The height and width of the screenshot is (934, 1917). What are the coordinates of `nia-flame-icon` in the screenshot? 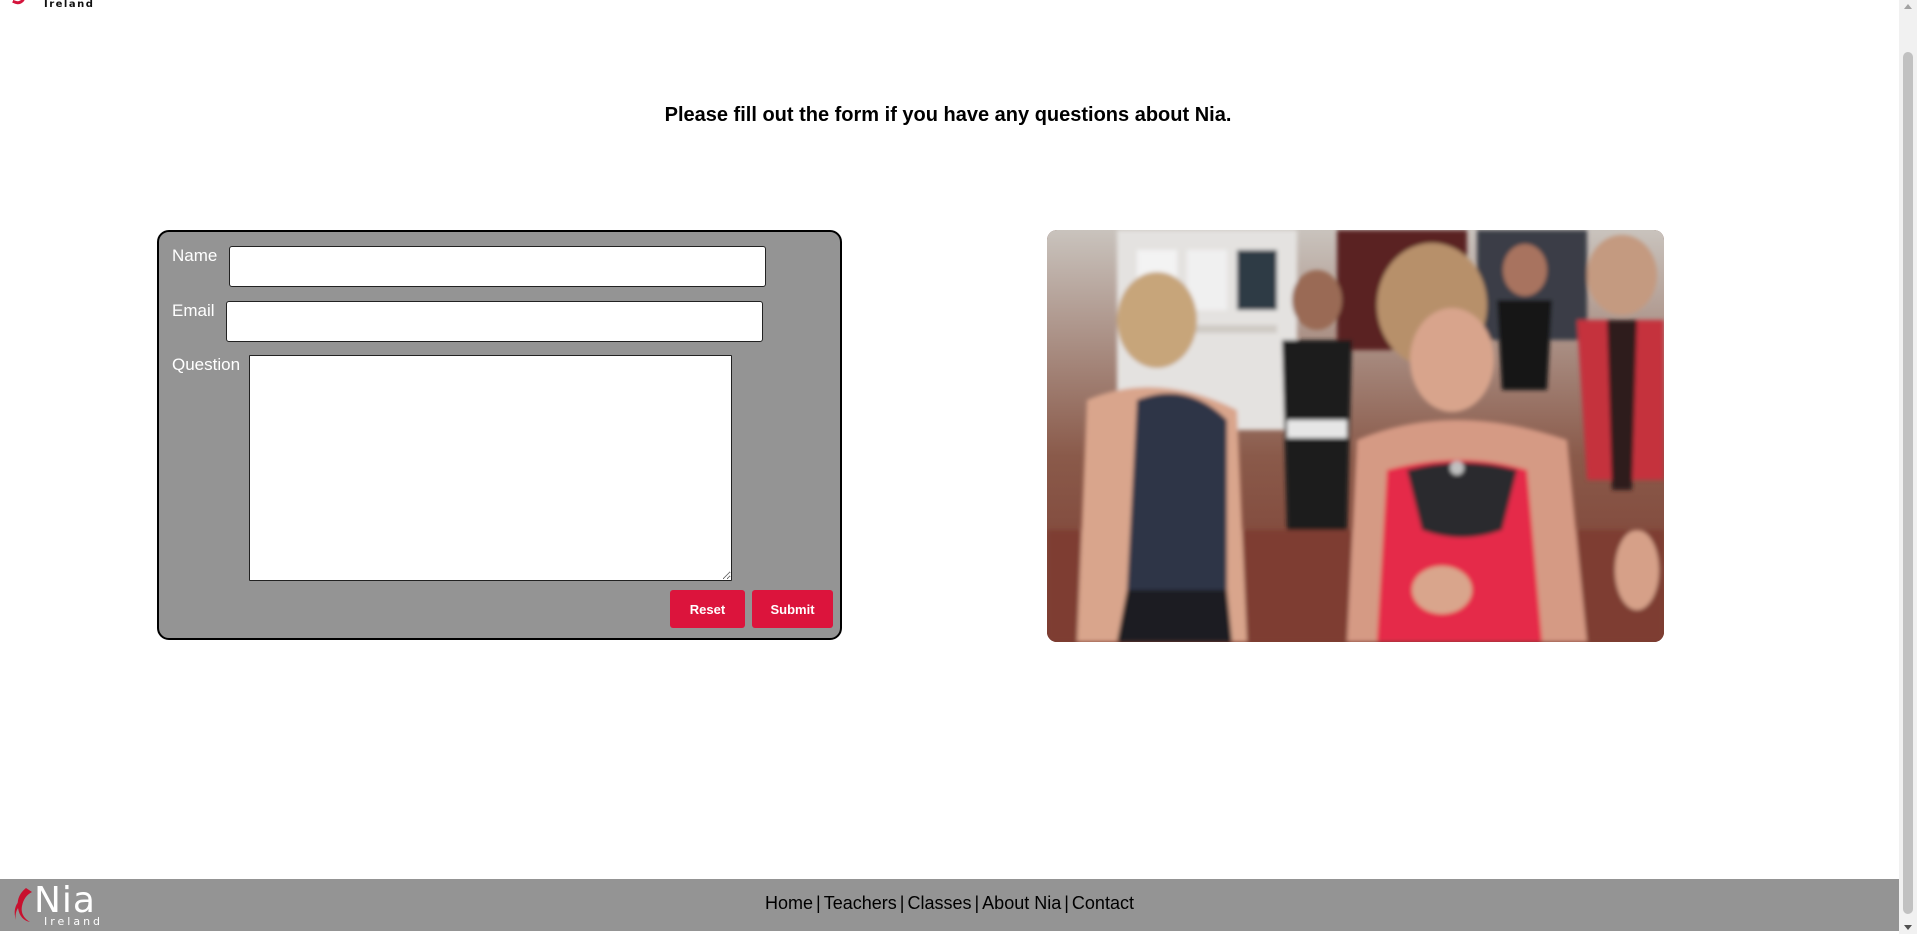 It's located at (19, 3).